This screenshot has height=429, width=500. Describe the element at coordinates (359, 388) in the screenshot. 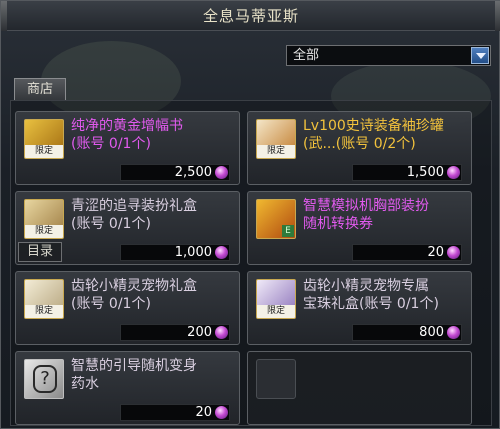

I see `empty-item-card` at that location.